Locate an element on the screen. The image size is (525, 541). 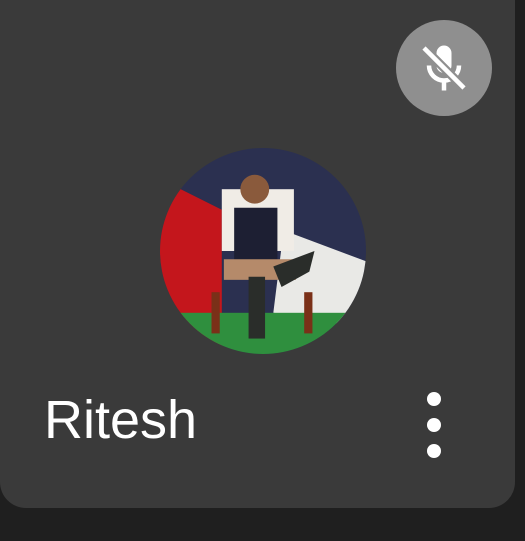
avatar-photo is located at coordinates (263, 251).